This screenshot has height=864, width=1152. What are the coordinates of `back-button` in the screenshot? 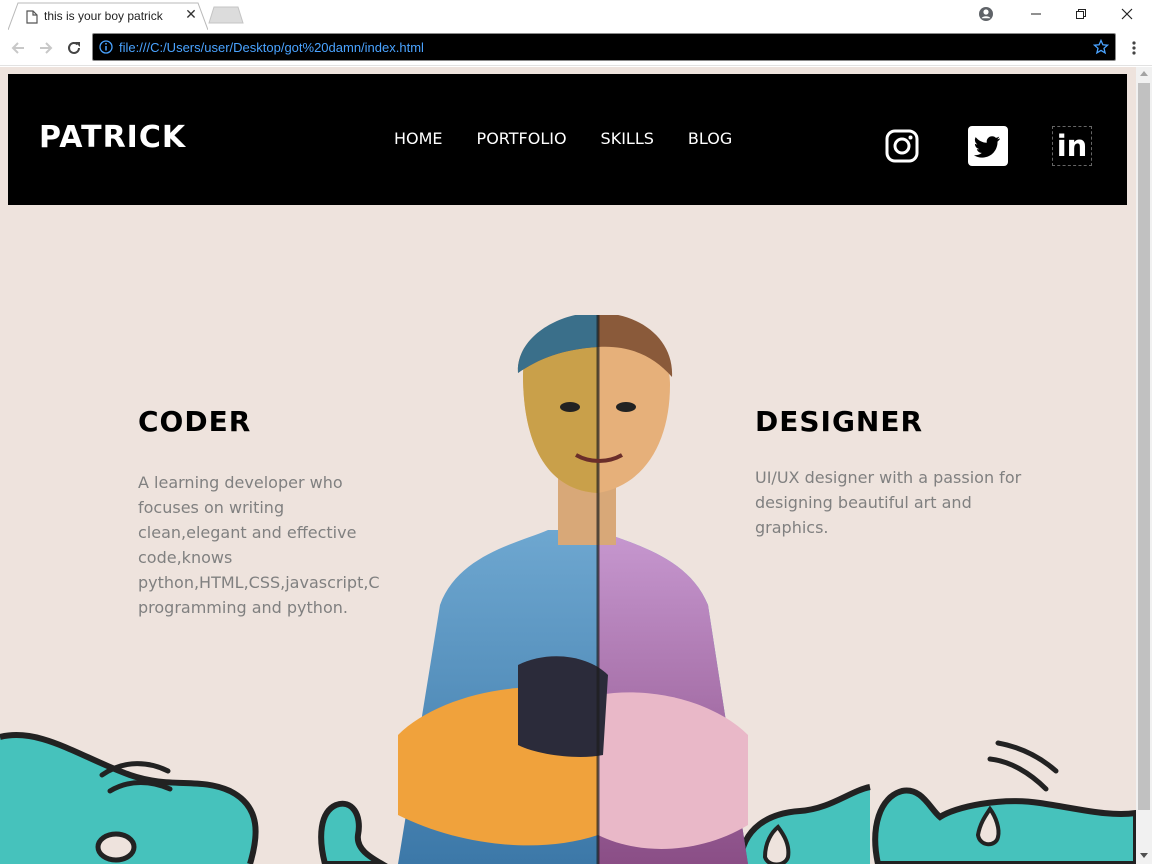 It's located at (18, 48).